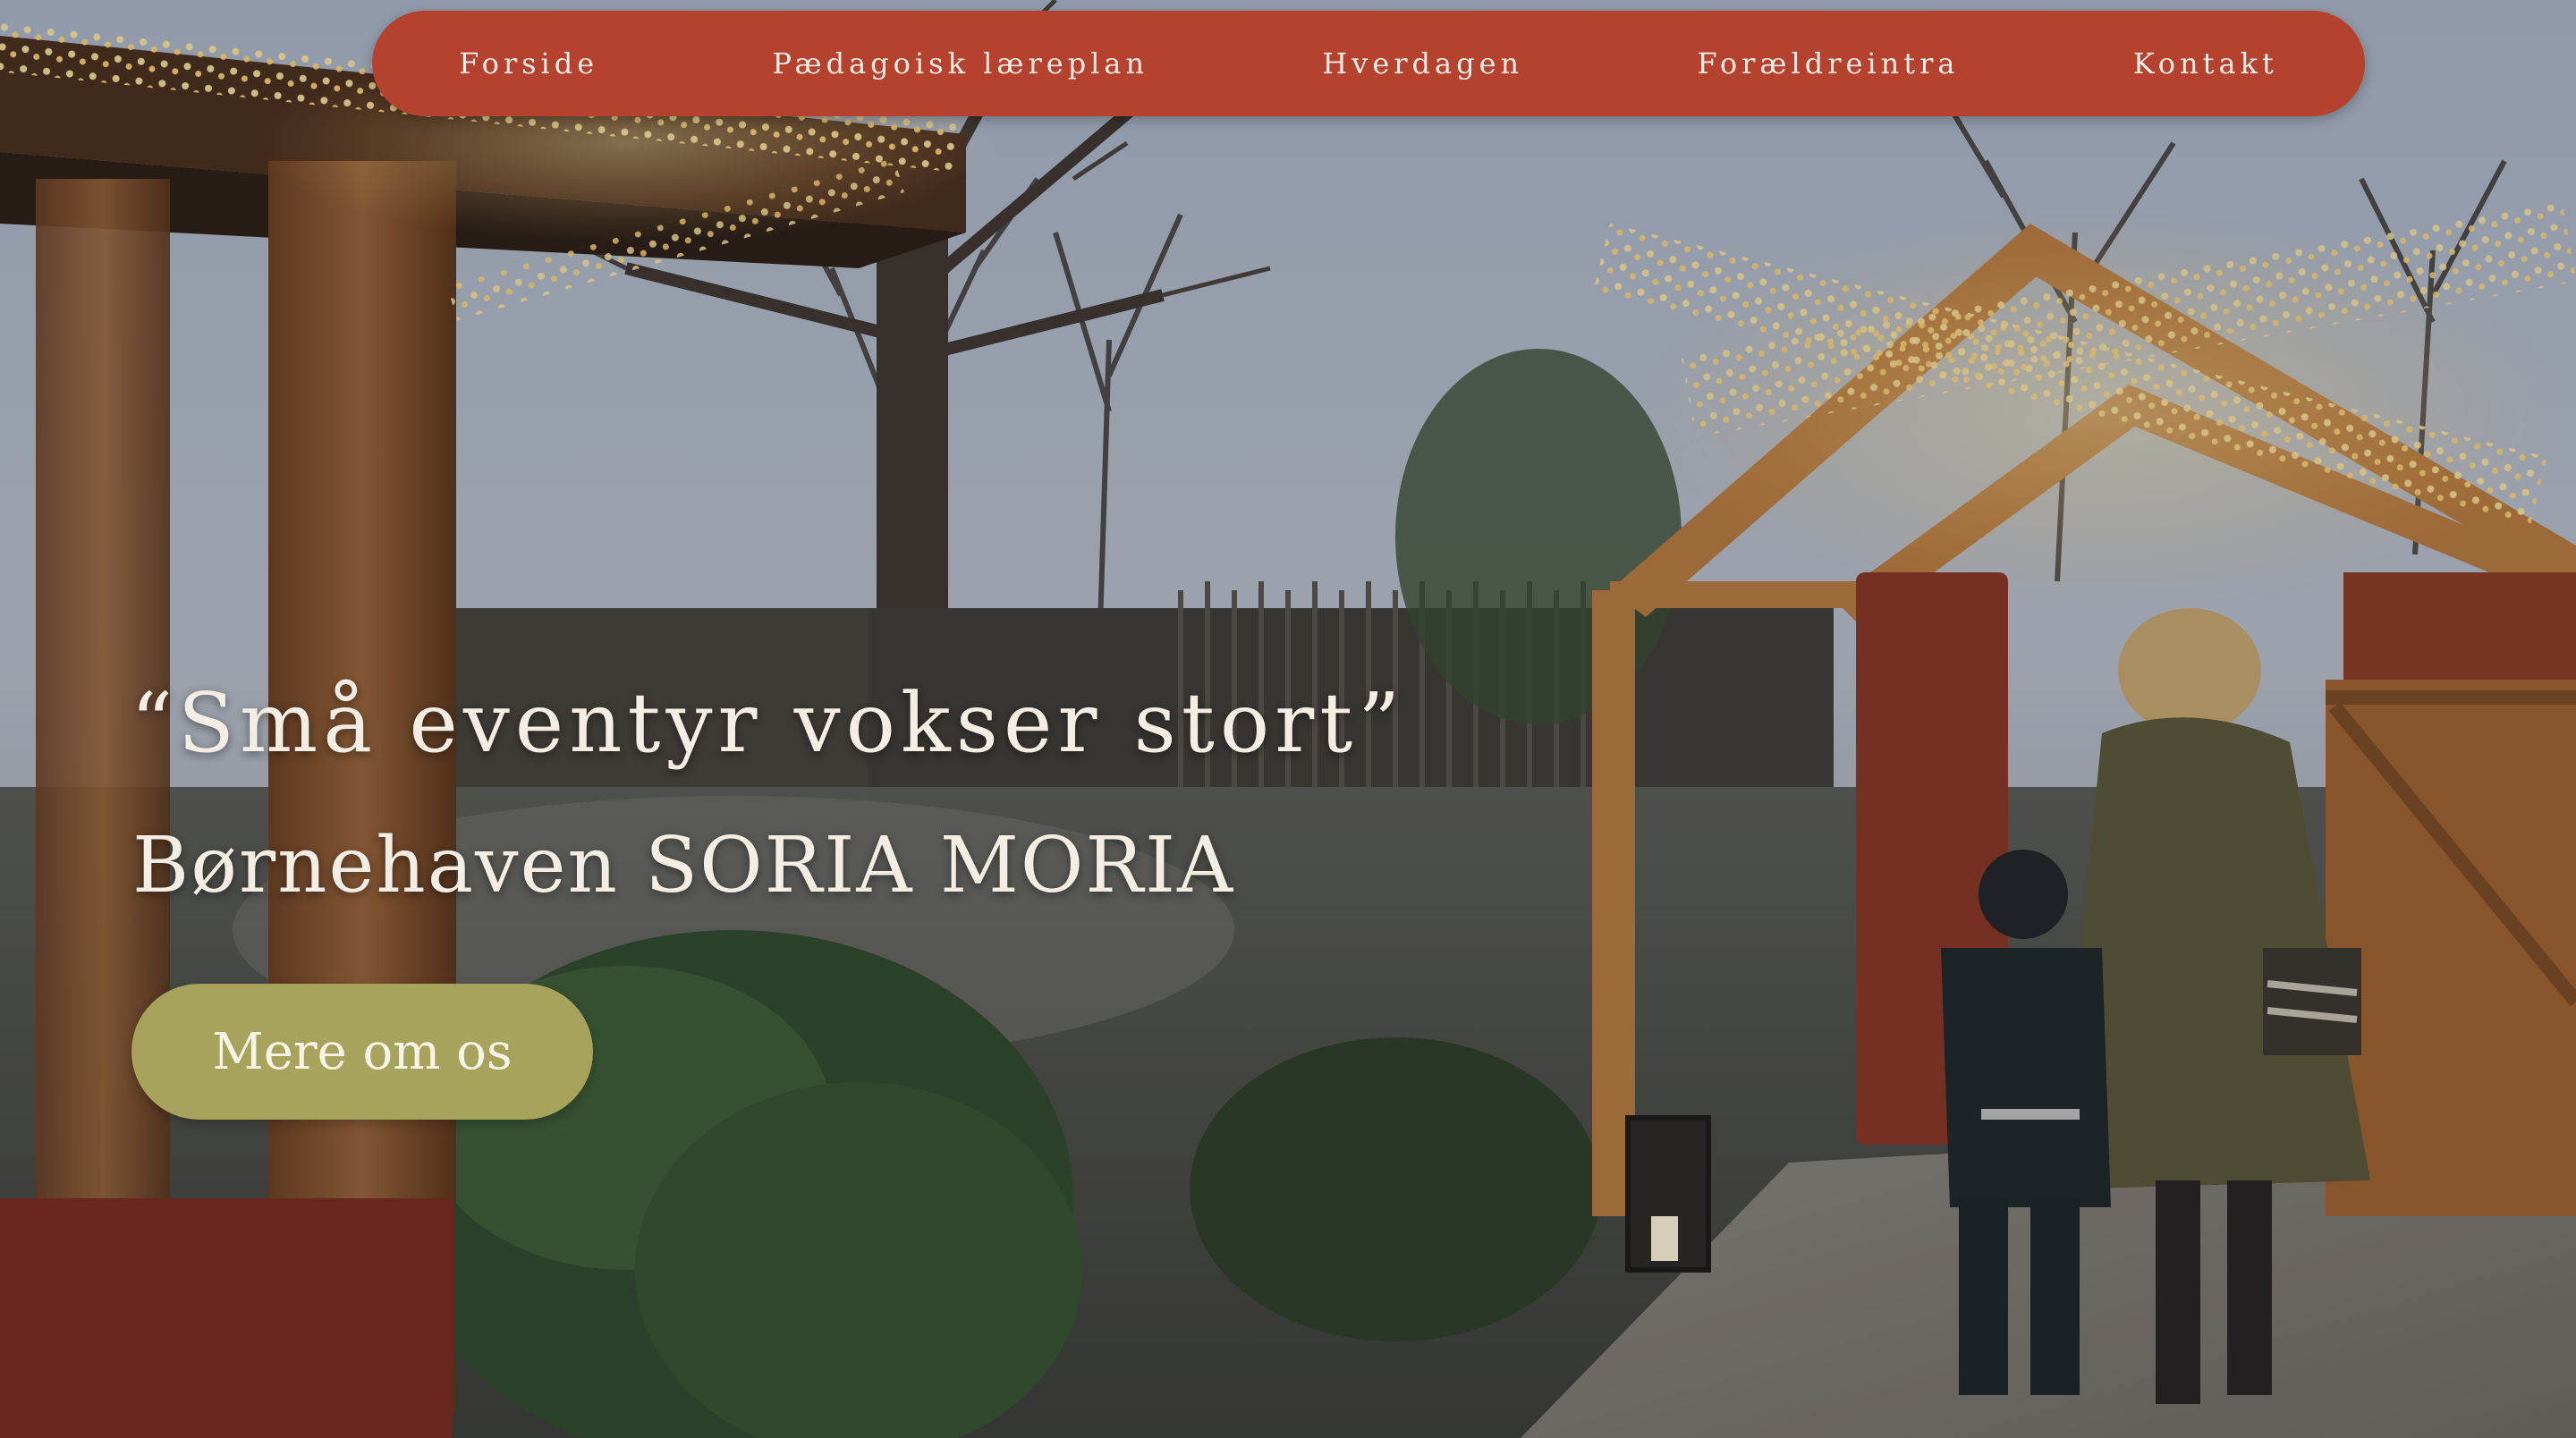  I want to click on hero-subtitle: Børnehaven SORIA MORIA, so click(683, 865).